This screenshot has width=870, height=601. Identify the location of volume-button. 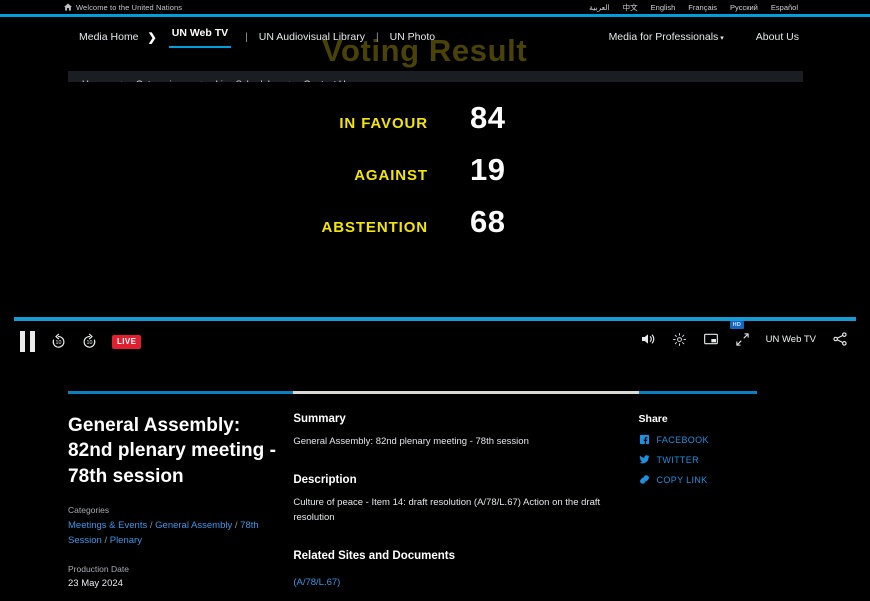
(648, 339).